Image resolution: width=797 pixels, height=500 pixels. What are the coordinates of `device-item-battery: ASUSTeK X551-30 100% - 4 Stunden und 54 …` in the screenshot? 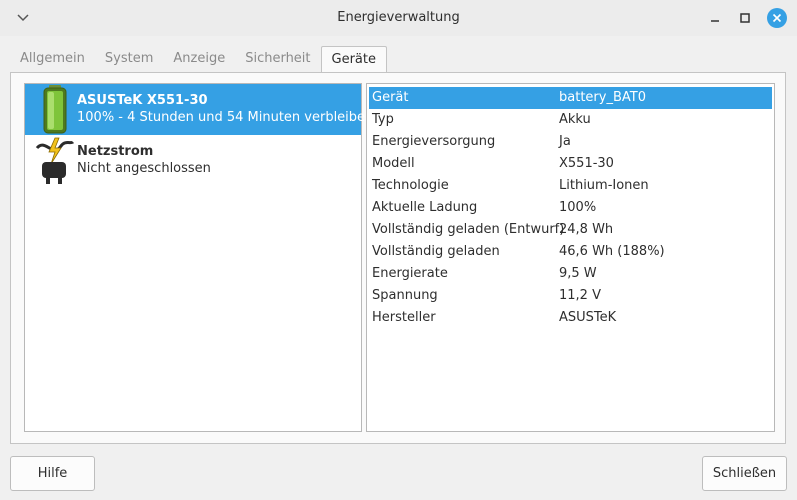 It's located at (203, 109).